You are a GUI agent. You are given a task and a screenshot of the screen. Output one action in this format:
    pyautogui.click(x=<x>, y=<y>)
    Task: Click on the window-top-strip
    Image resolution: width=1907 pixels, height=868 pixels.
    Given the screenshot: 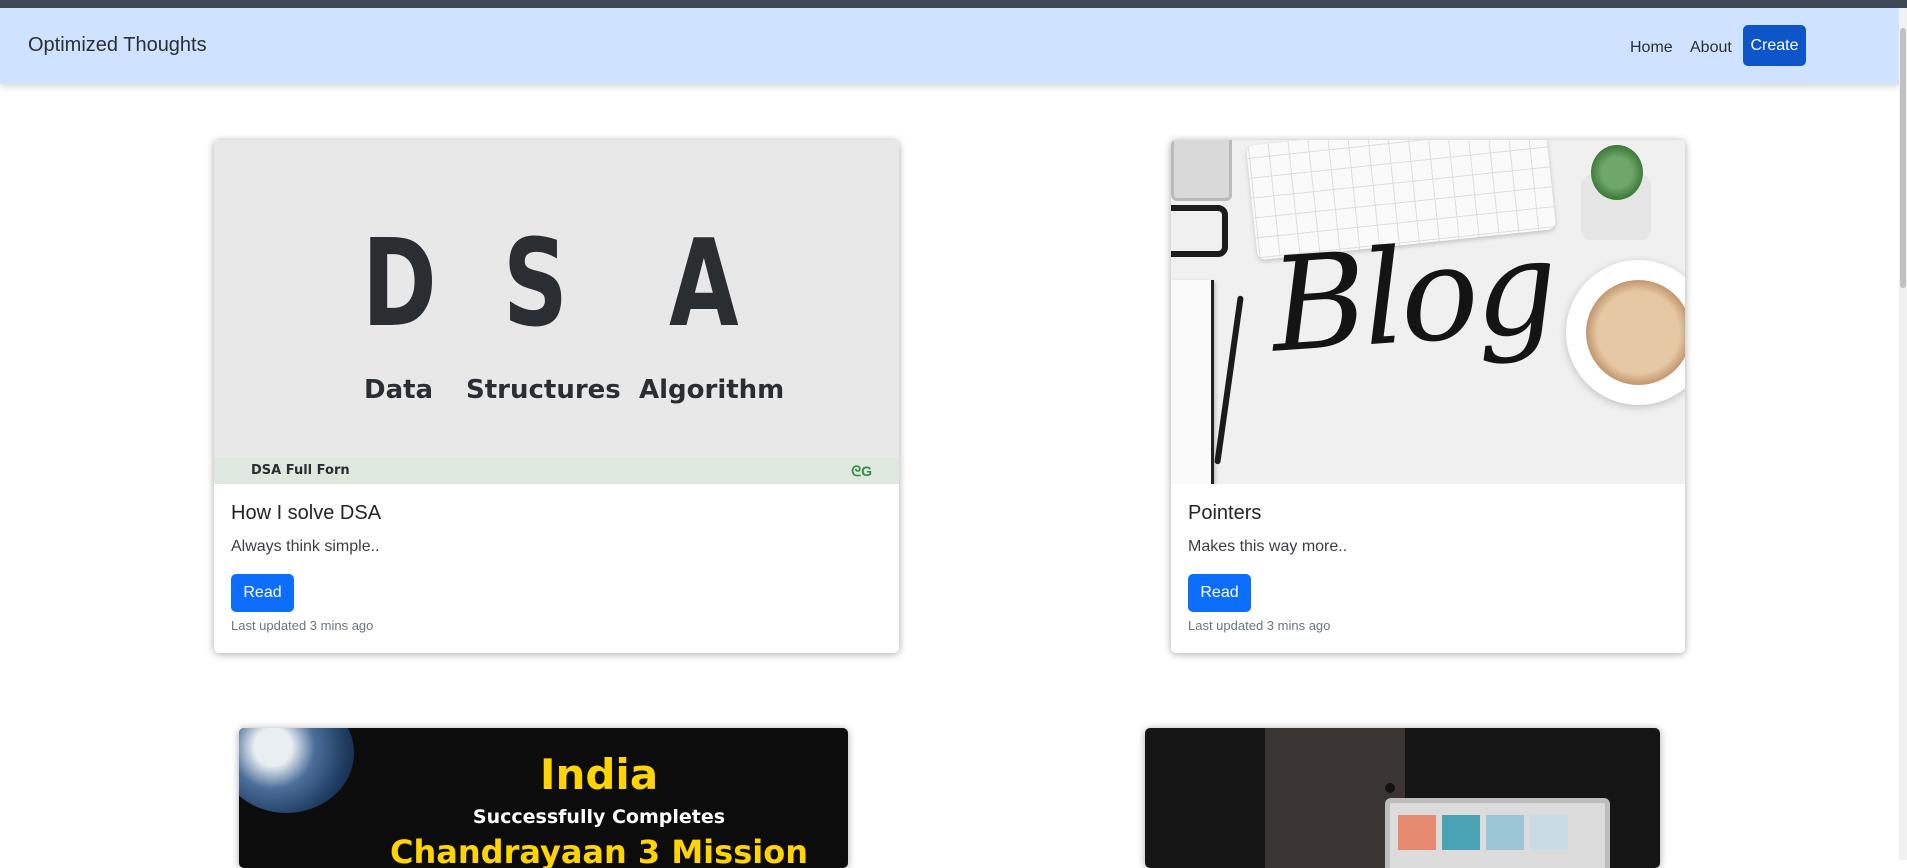 What is the action you would take?
    pyautogui.click(x=953, y=4)
    